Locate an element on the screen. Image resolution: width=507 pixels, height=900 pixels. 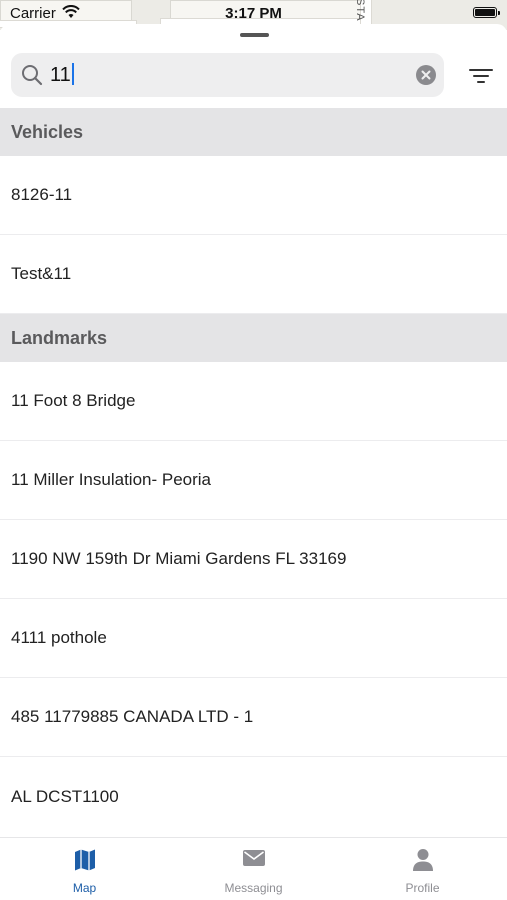
filter-icon is located at coordinates (481, 78).